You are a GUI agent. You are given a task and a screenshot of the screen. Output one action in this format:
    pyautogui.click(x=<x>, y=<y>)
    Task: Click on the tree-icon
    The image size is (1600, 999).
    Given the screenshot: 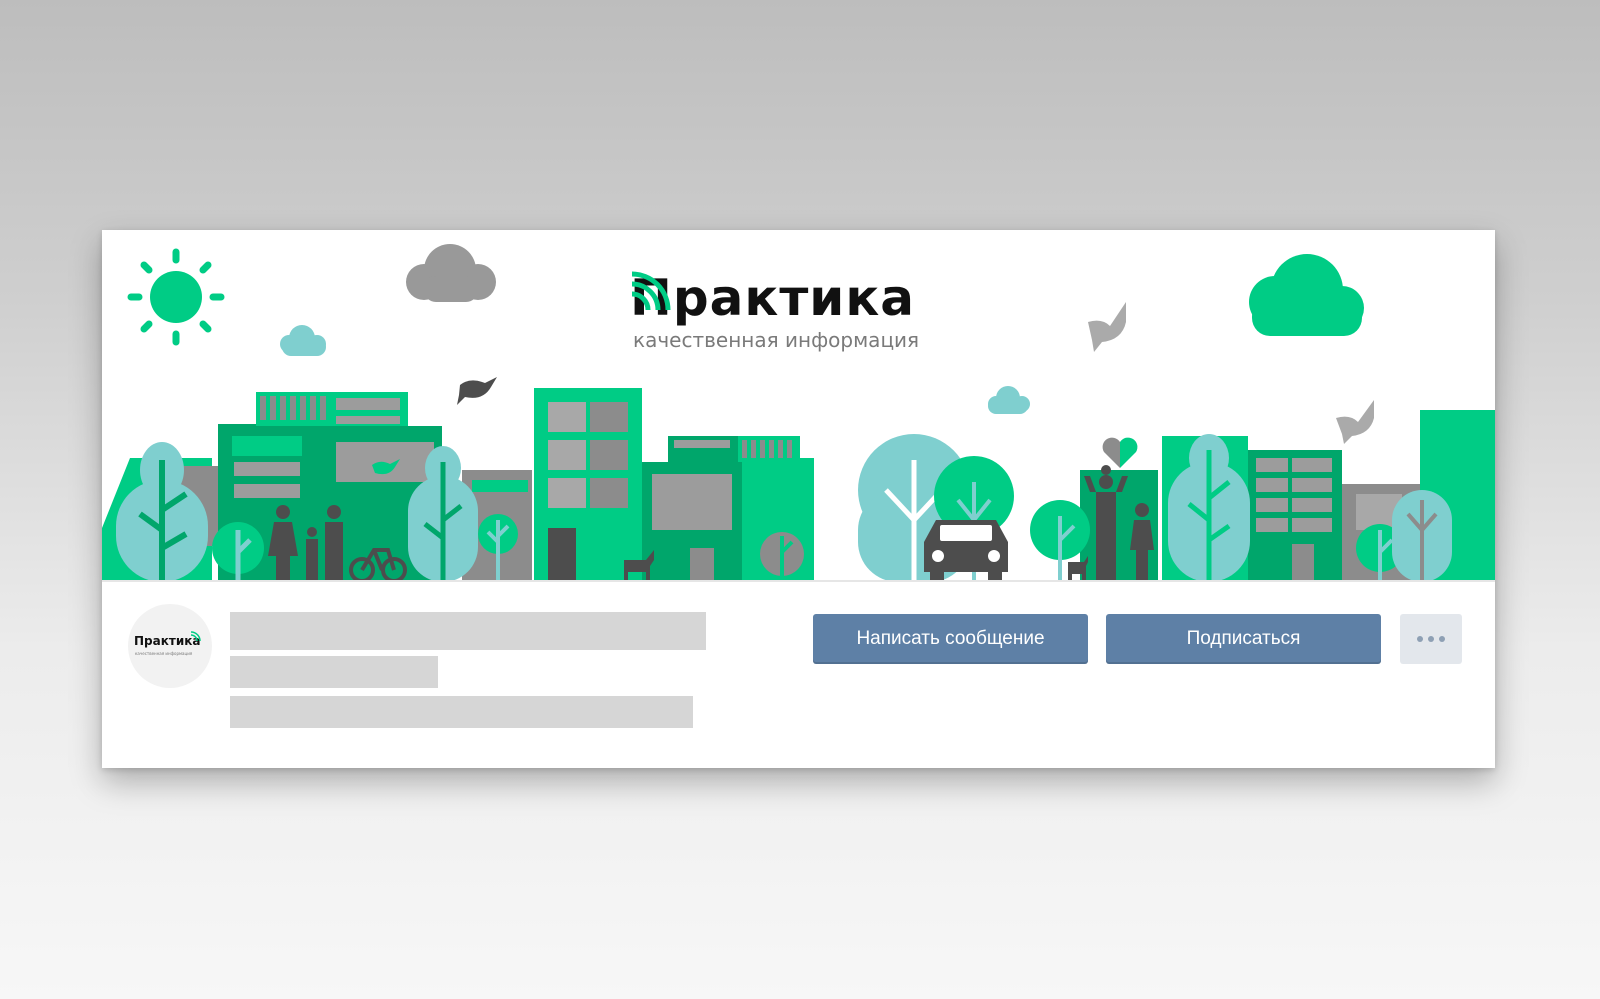 What is the action you would take?
    pyautogui.click(x=1422, y=536)
    